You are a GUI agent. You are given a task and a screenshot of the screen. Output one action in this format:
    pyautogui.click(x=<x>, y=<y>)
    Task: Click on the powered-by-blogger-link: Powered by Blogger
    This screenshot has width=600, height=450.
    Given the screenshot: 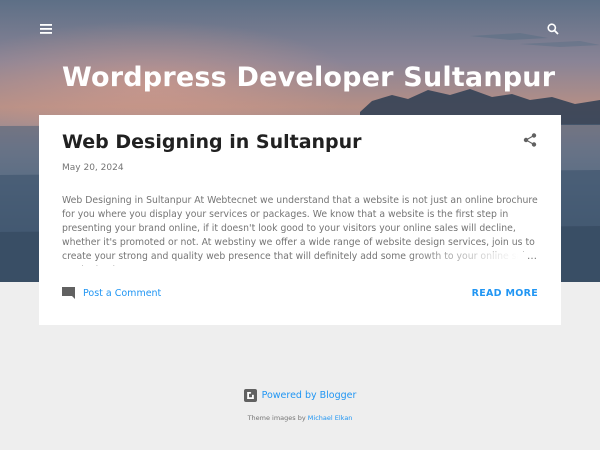 What is the action you would take?
    pyautogui.click(x=300, y=395)
    